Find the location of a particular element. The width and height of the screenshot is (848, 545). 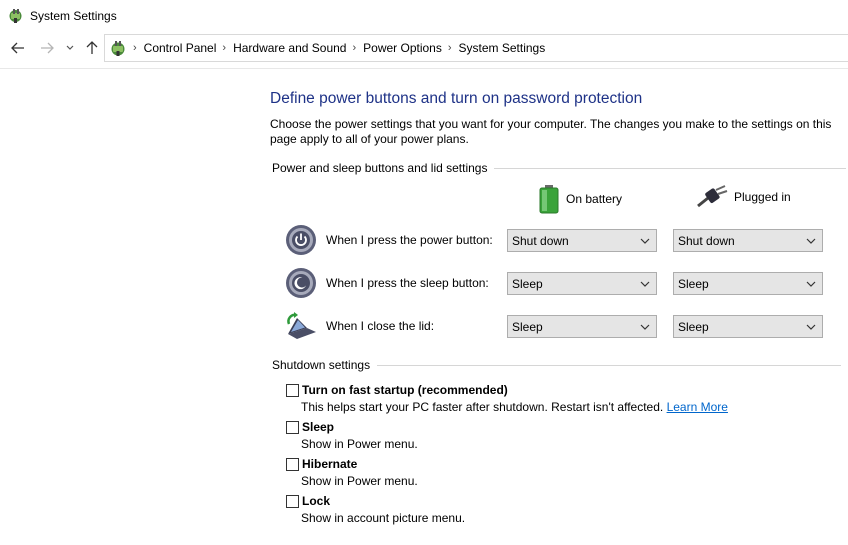

hibernate-option-label: Hibernate is located at coordinates (329, 464).